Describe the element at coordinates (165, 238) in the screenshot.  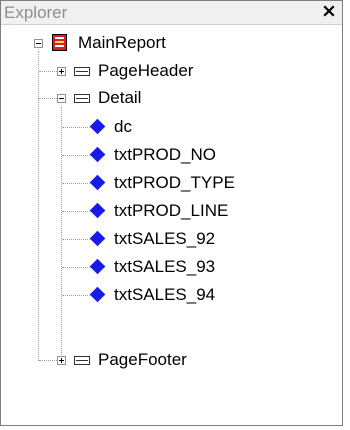
I see `tree-item-label: txtSALES_92` at that location.